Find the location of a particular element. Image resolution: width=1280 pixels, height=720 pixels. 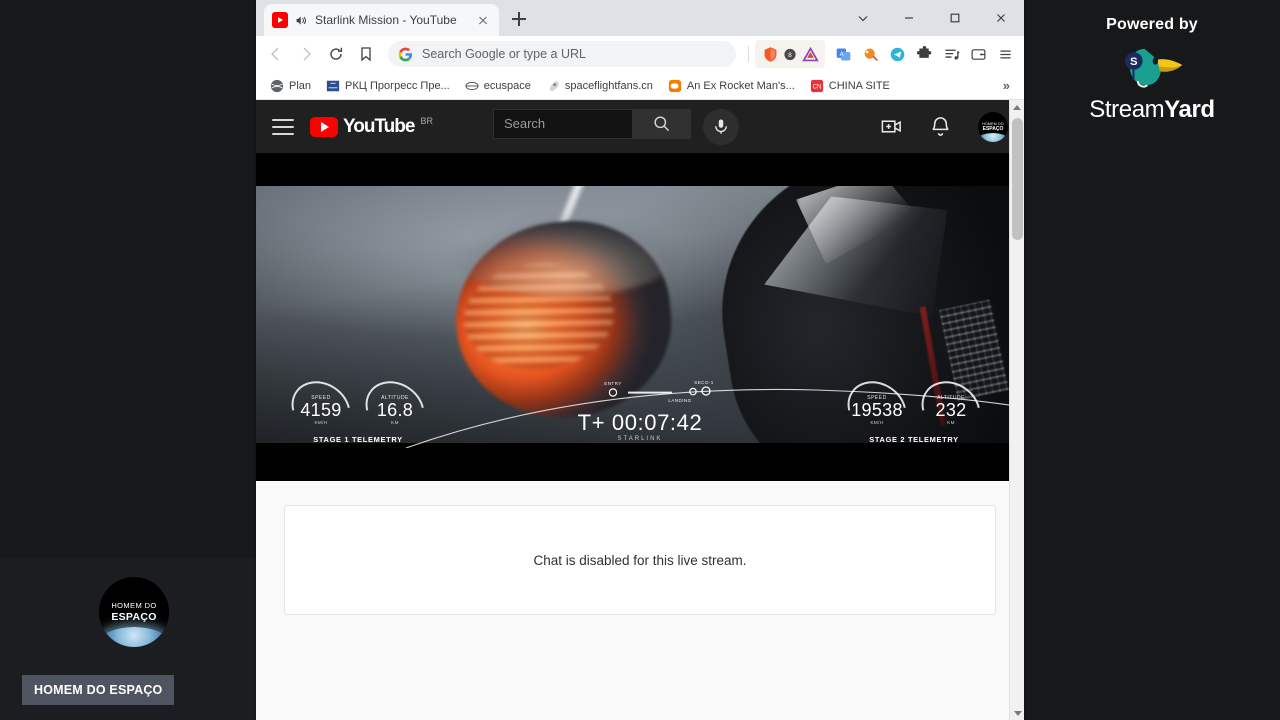

account-avatar-button: HOMEM DO ESPAÇO is located at coordinates (993, 126).